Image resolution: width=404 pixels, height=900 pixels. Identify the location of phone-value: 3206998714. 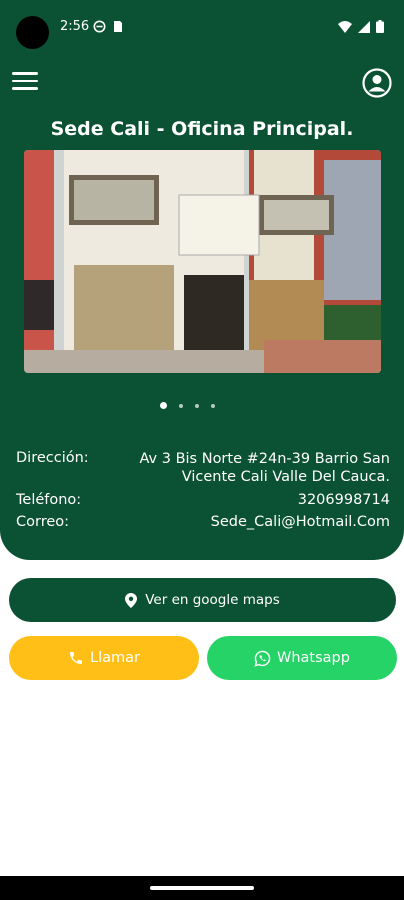
(343, 500).